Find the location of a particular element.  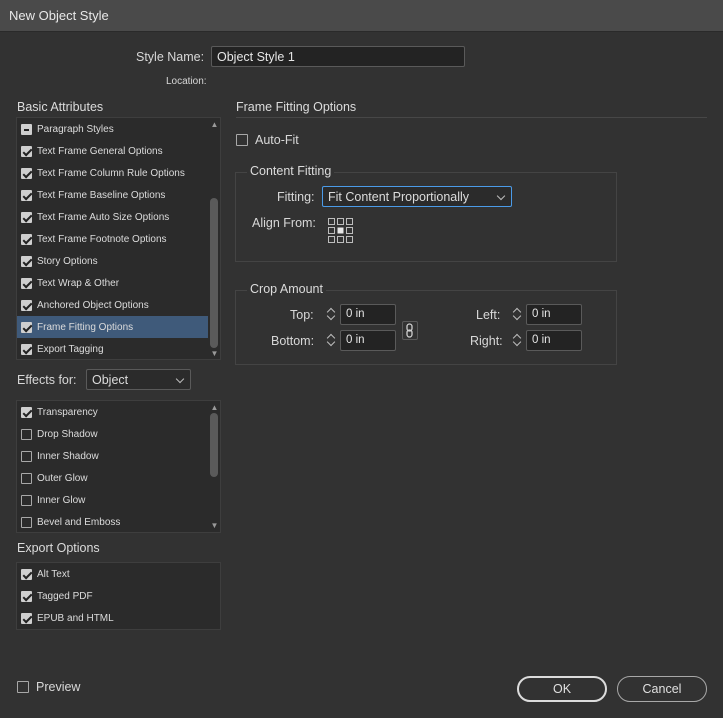

left-stepper: 0 in is located at coordinates (546, 314).